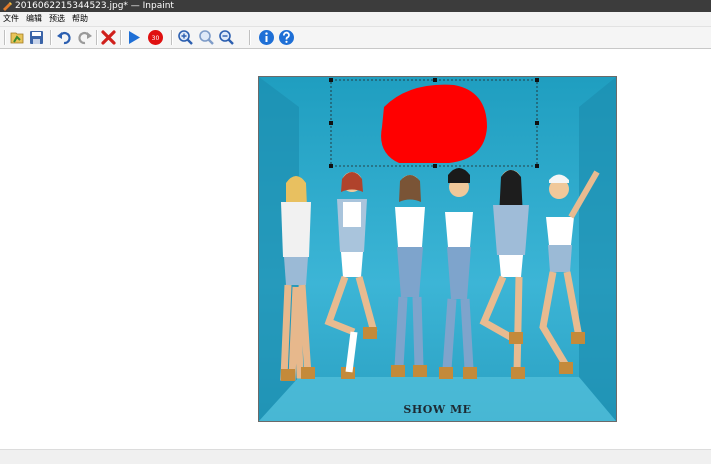 Image resolution: width=711 pixels, height=464 pixels. What do you see at coordinates (437, 409) in the screenshot?
I see `photo-caption: SHOW ME` at bounding box center [437, 409].